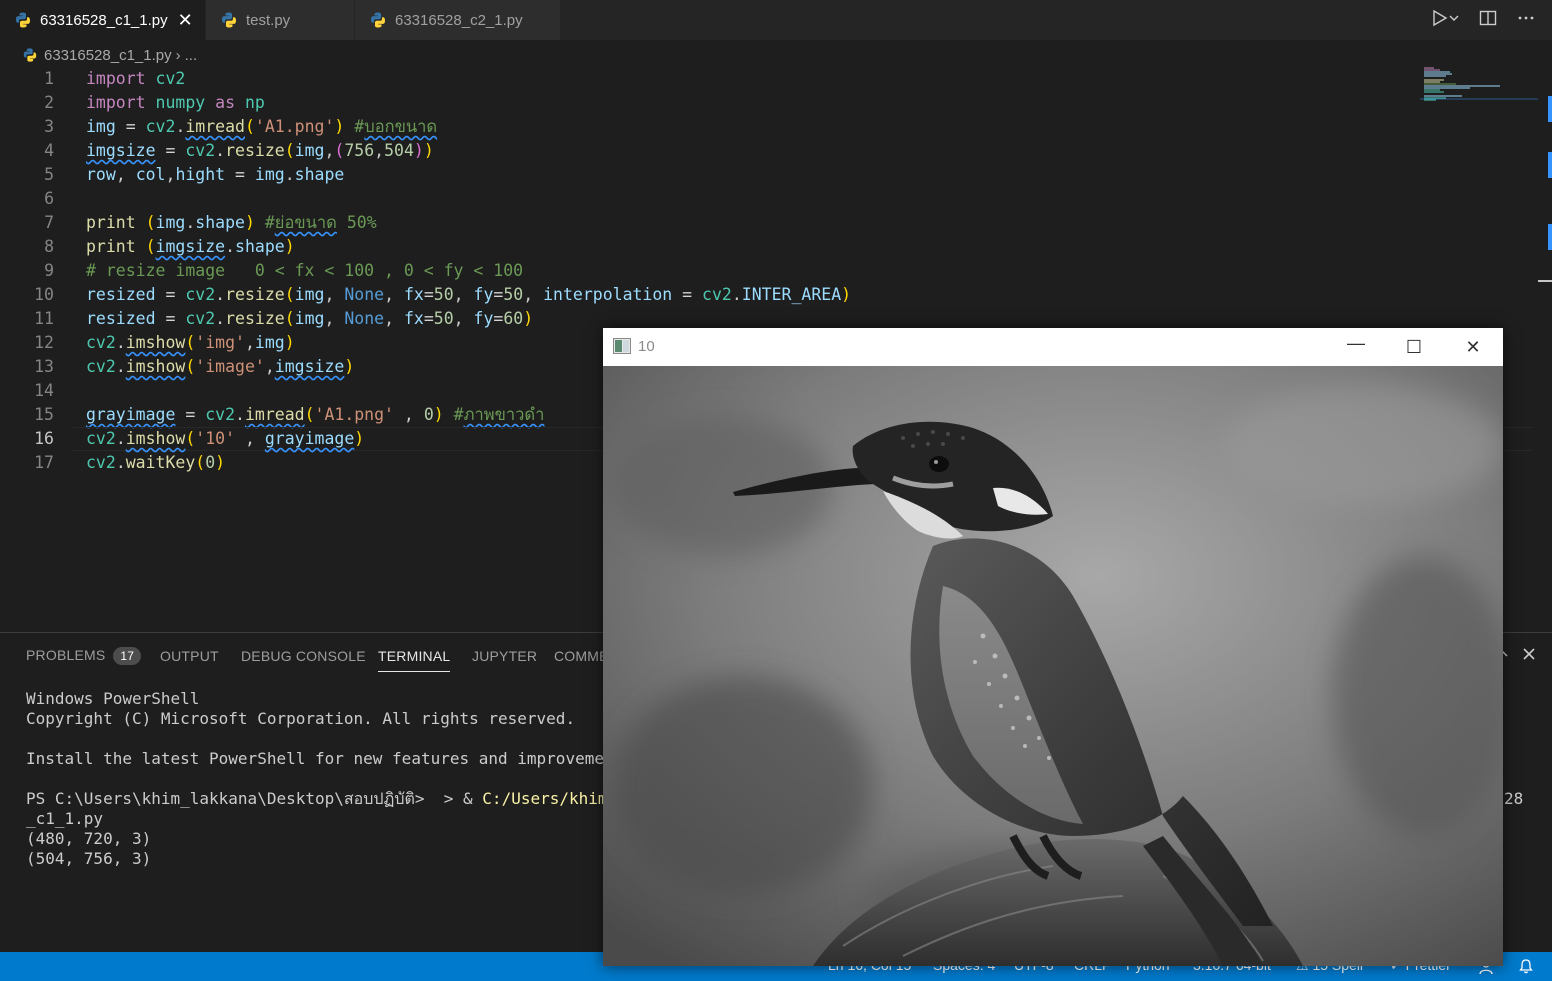  Describe the element at coordinates (770, 151) in the screenshot. I see `code-line: 4 imgsize = cv2.resize(img,(756,504))` at that location.